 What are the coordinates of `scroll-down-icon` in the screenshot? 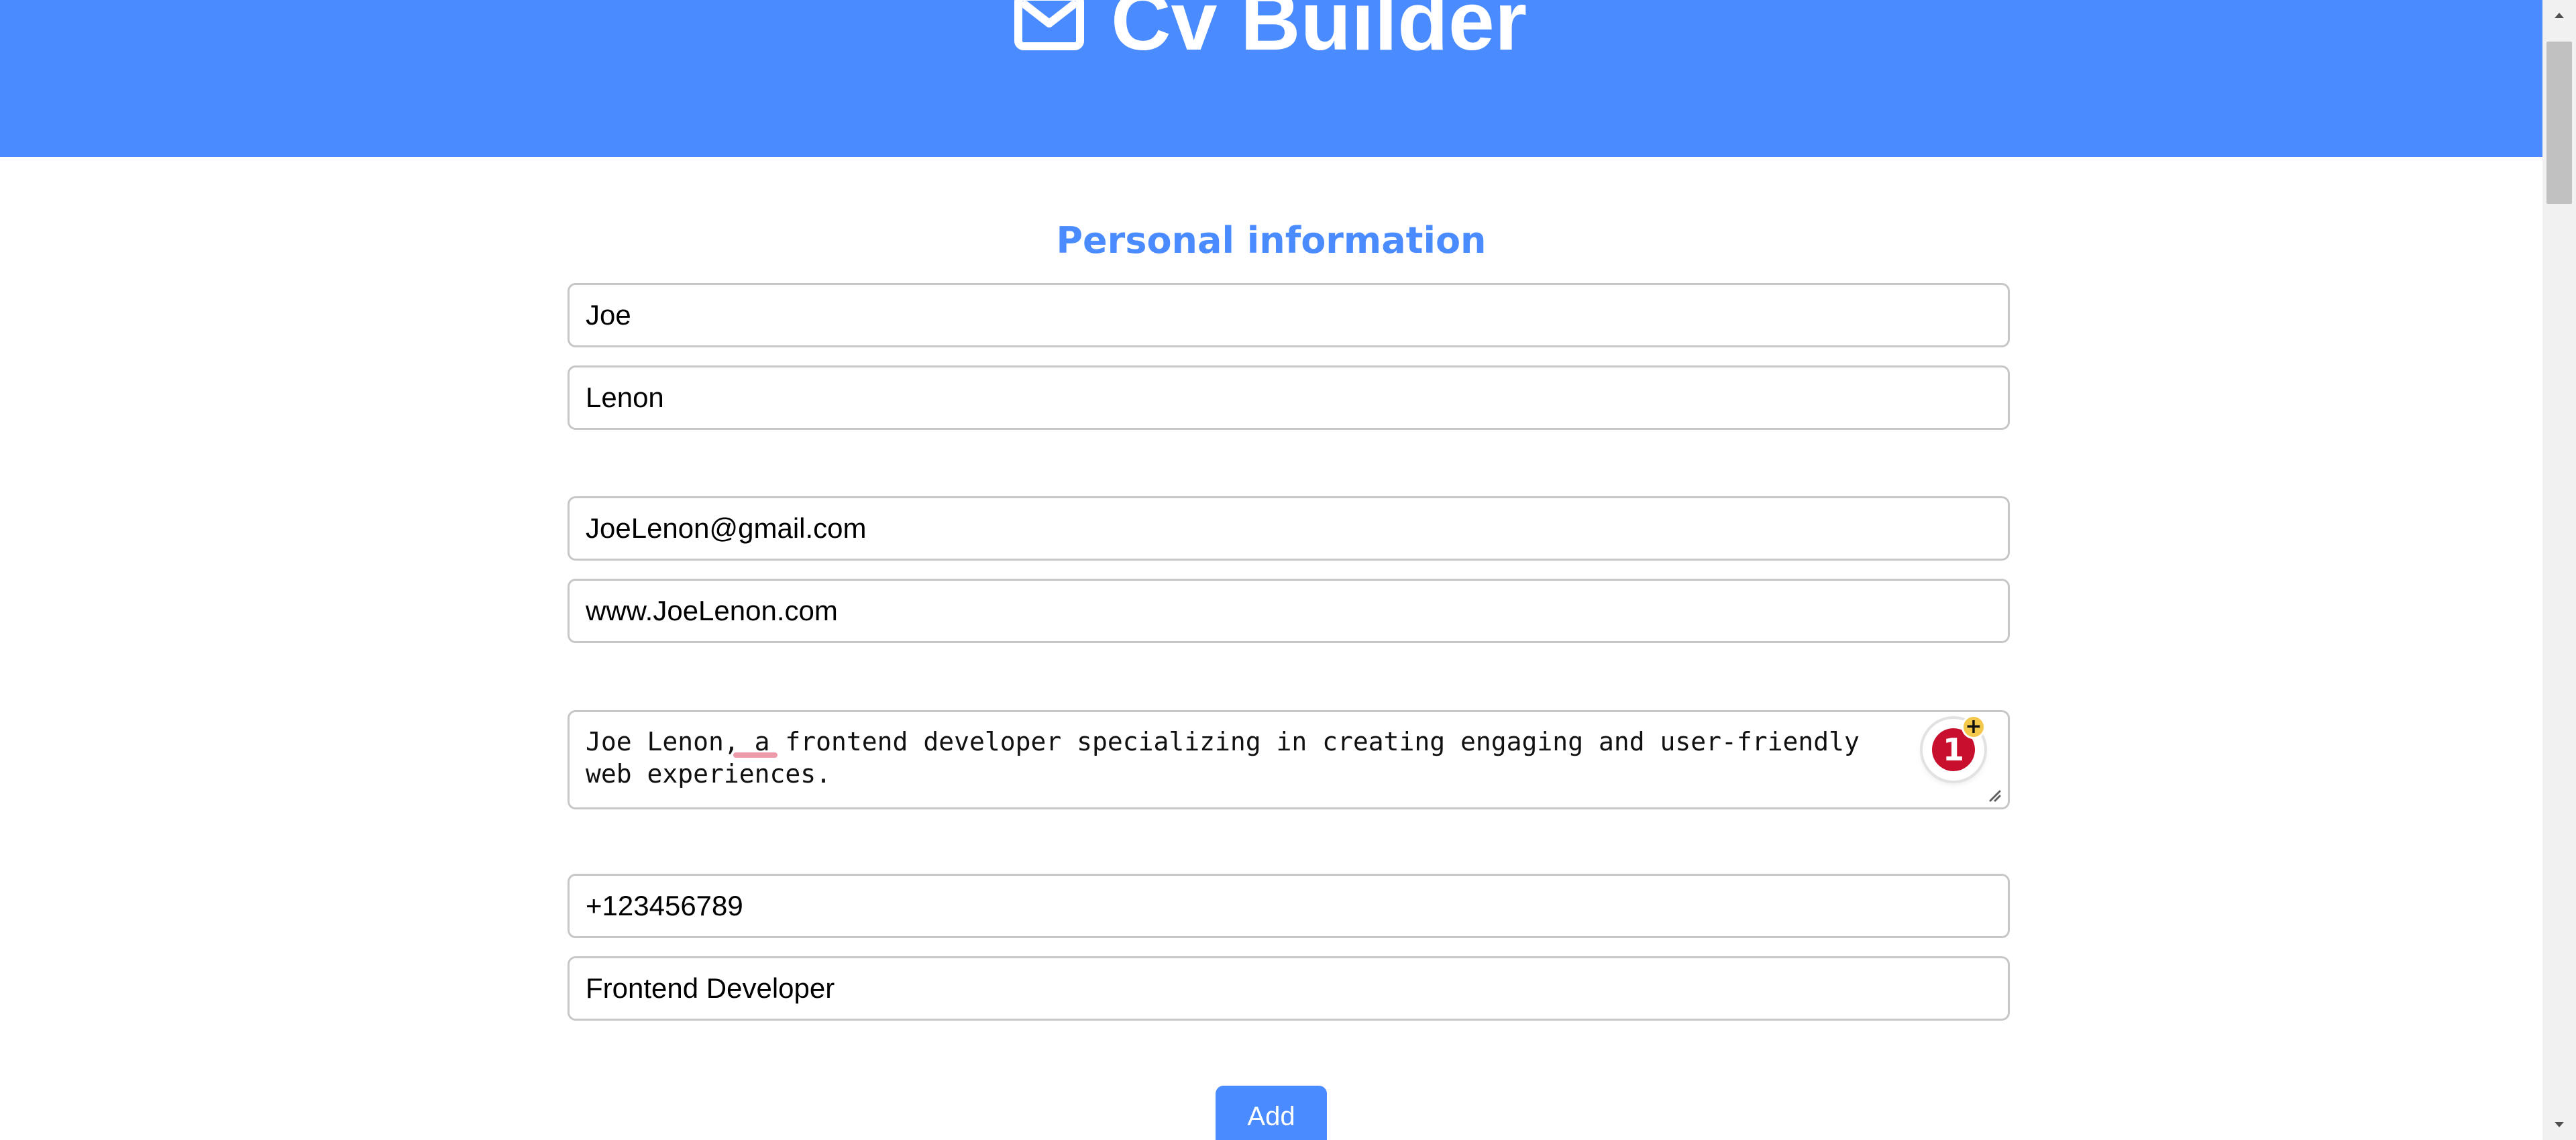 It's located at (2559, 1124).